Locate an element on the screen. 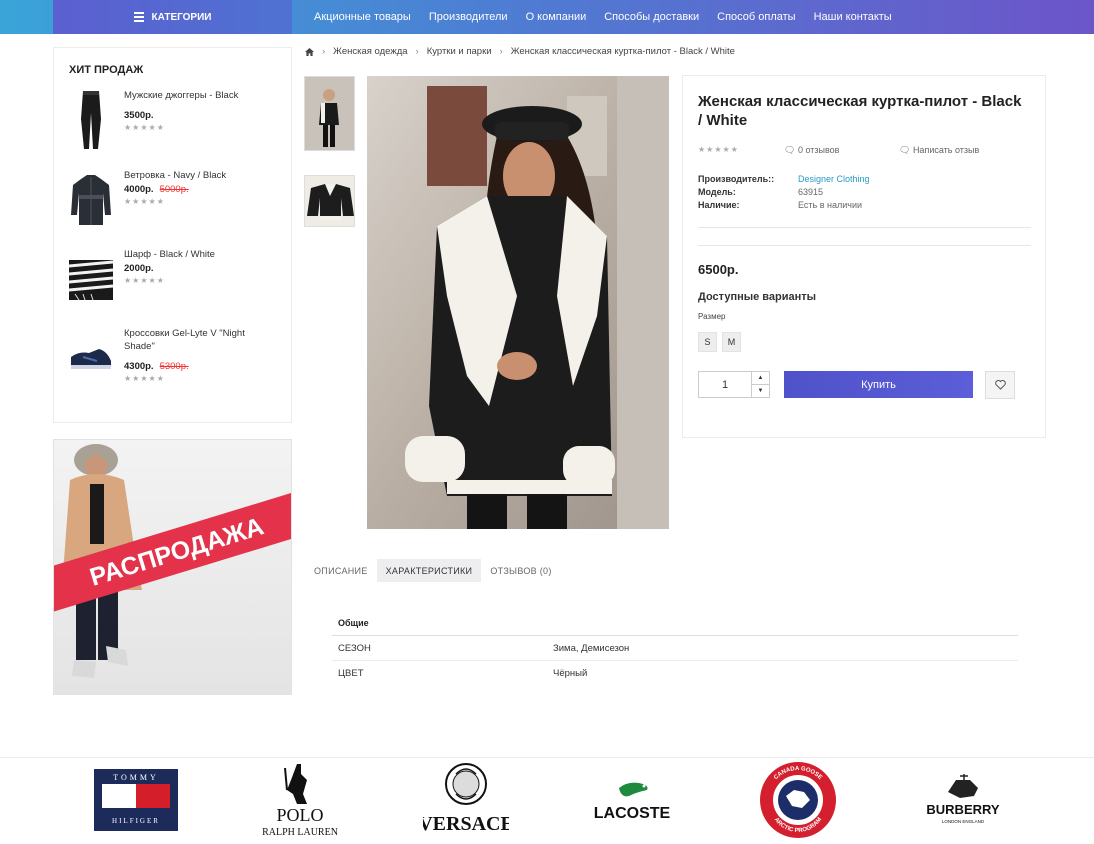  svg-text: LONDON ENGLAND is located at coordinates (963, 821).